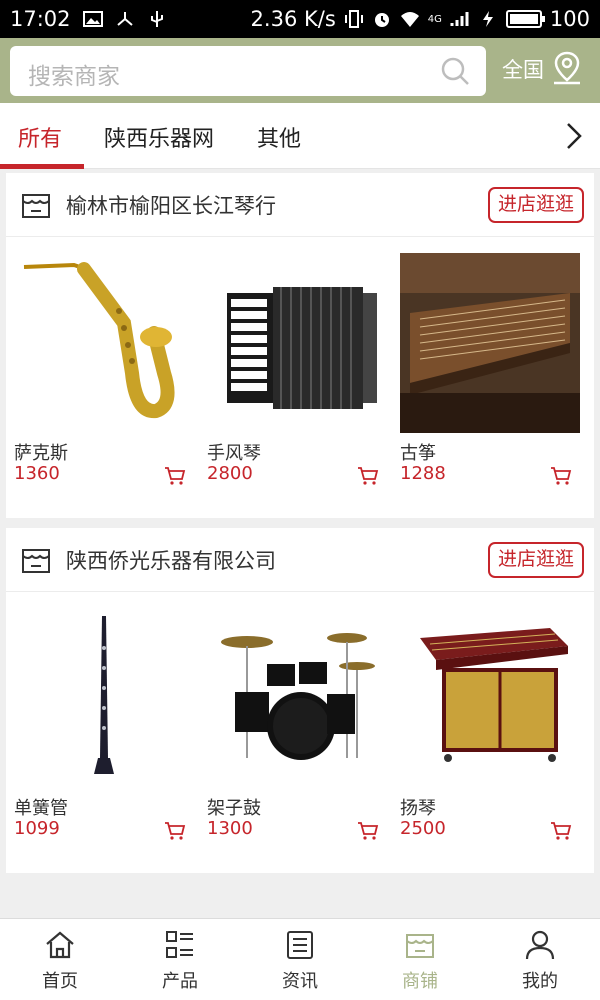 This screenshot has height=1000, width=600. What do you see at coordinates (171, 205) in the screenshot?
I see `store-name: 榆林市榆阳区长江琴行` at bounding box center [171, 205].